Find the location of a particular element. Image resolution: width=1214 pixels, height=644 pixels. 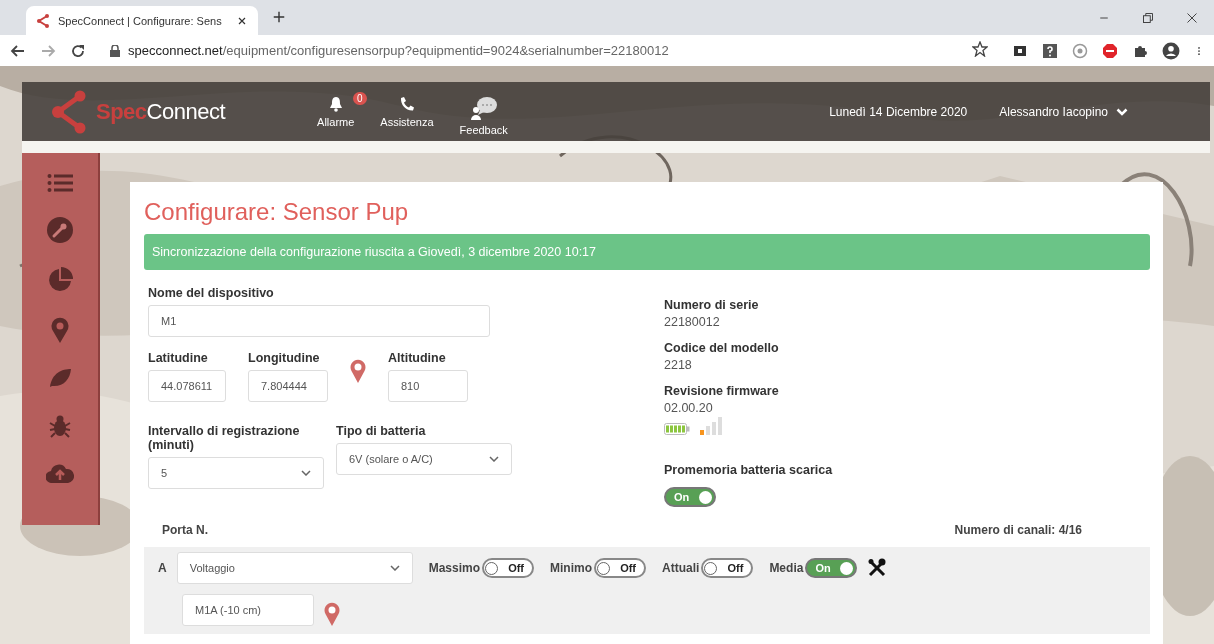

star-icon is located at coordinates (980, 49).